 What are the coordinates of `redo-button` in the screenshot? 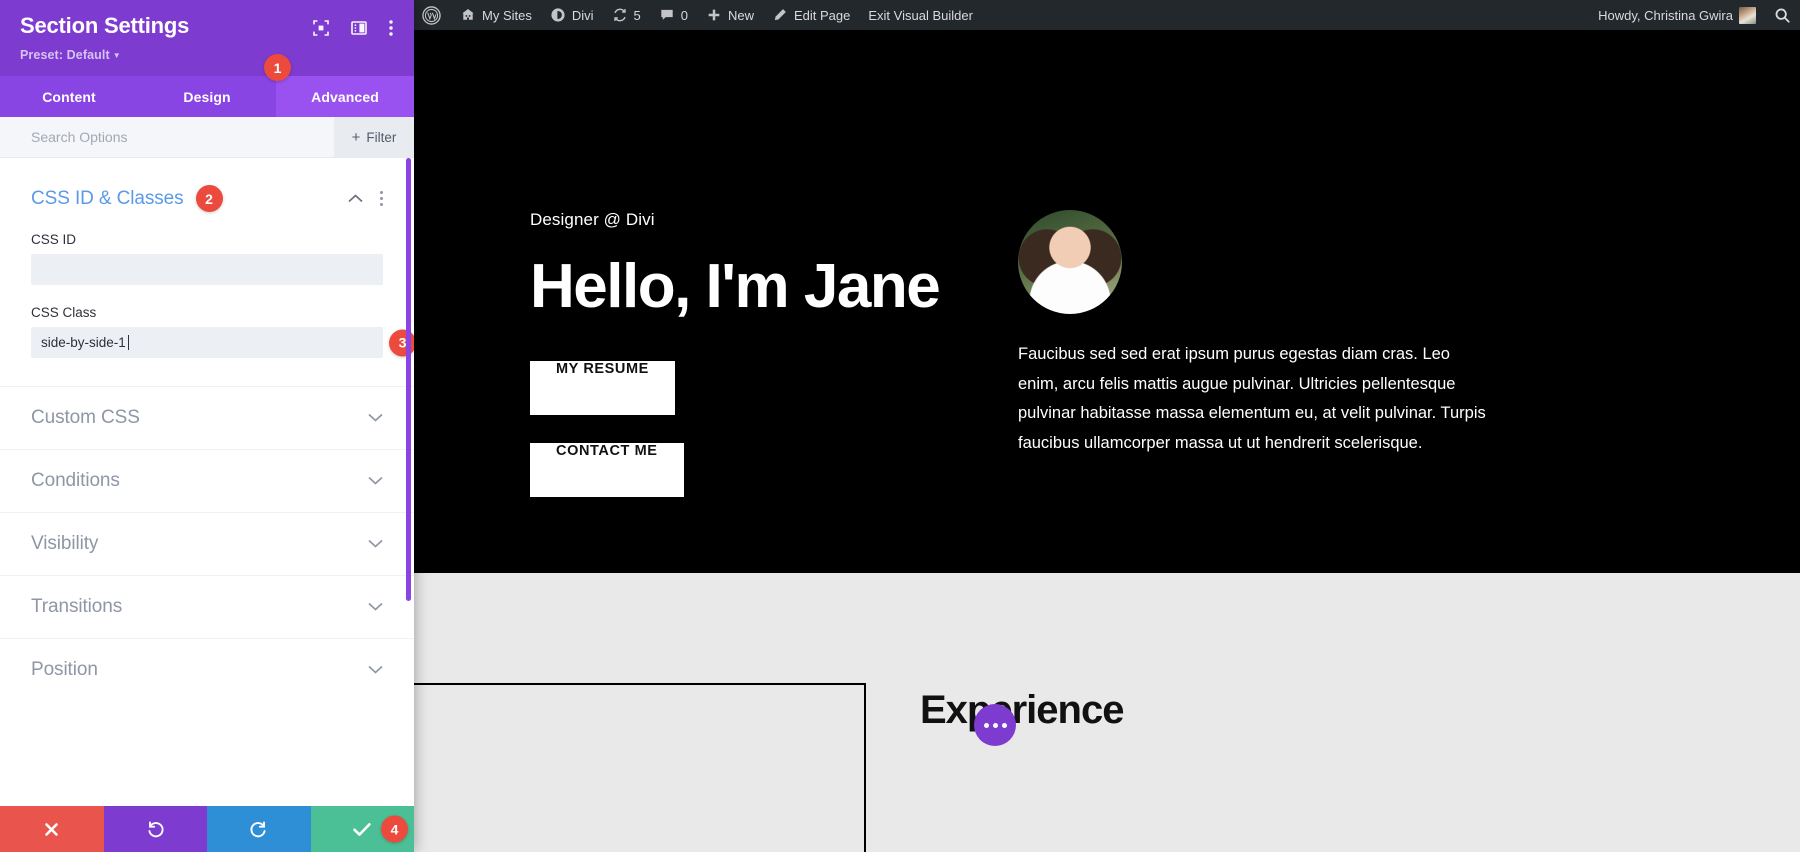 It's located at (259, 829).